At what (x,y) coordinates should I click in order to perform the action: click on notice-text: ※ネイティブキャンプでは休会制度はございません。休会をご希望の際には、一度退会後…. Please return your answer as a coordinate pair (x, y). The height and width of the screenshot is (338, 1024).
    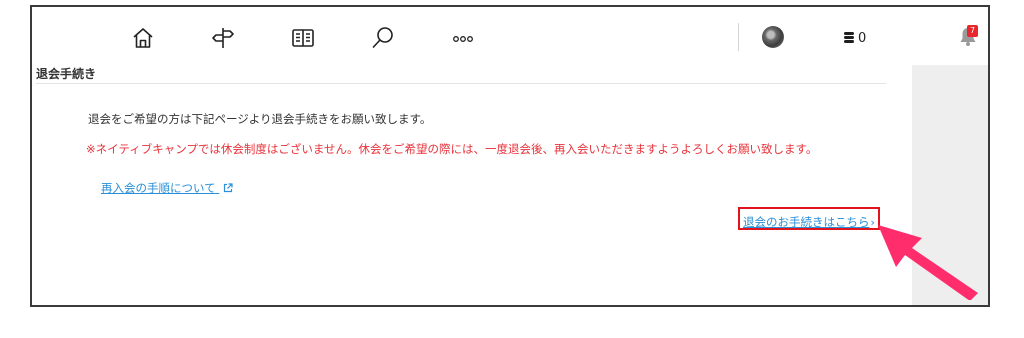
    Looking at the image, I should click on (452, 149).